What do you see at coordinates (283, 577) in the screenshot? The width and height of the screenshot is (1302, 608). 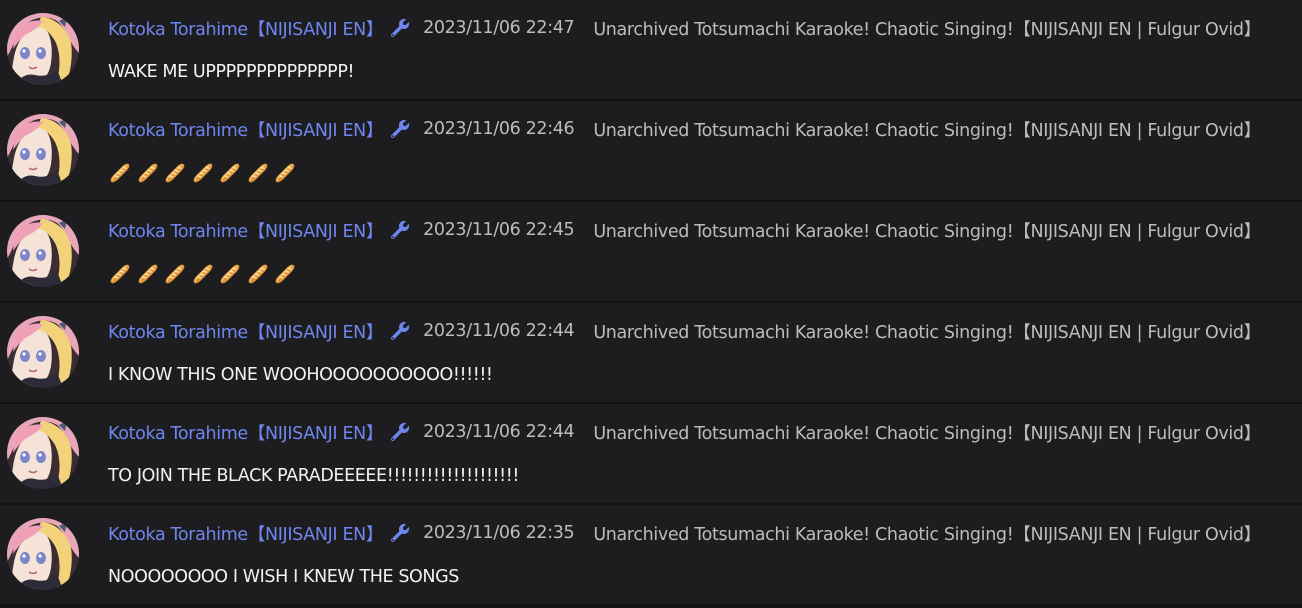 I see `message-text: NOOOOOOOO I WISH I KNEW THE SONGS` at bounding box center [283, 577].